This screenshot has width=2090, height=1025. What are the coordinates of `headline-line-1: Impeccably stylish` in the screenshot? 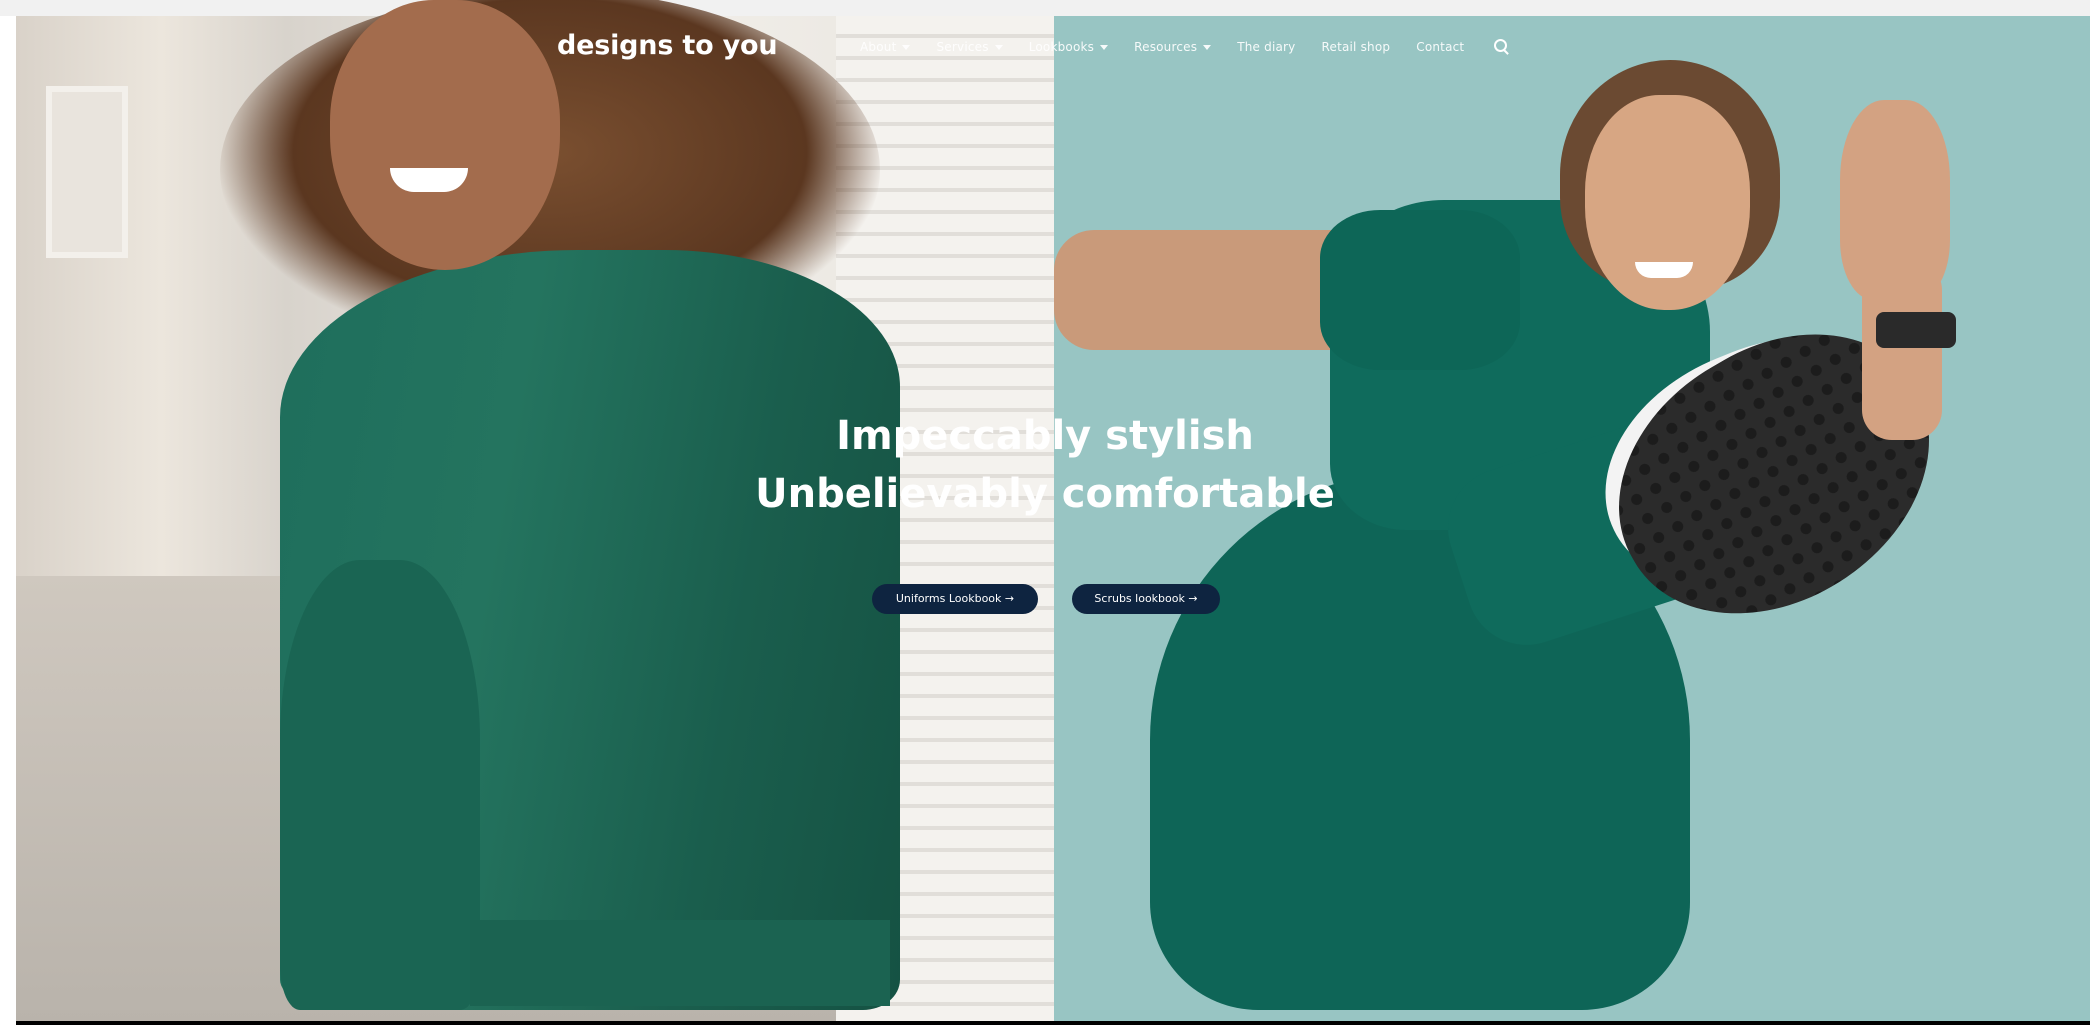 It's located at (1045, 436).